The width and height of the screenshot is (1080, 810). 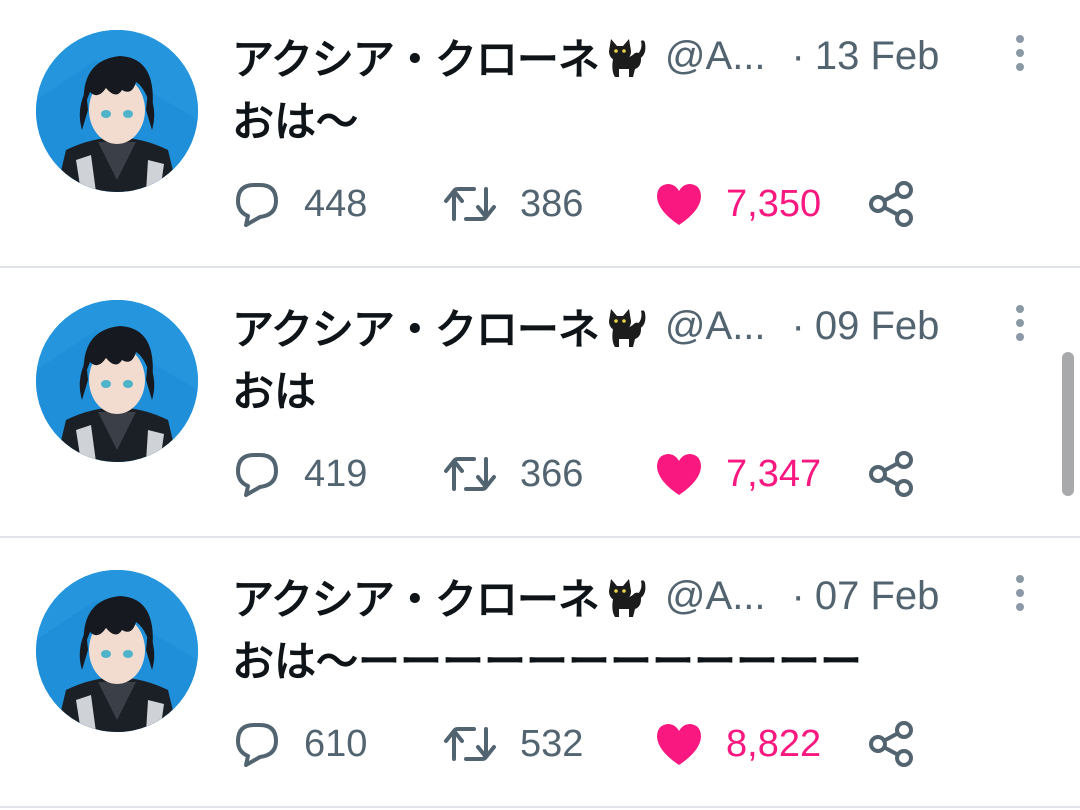 I want to click on like-button: 7,350, so click(x=737, y=204).